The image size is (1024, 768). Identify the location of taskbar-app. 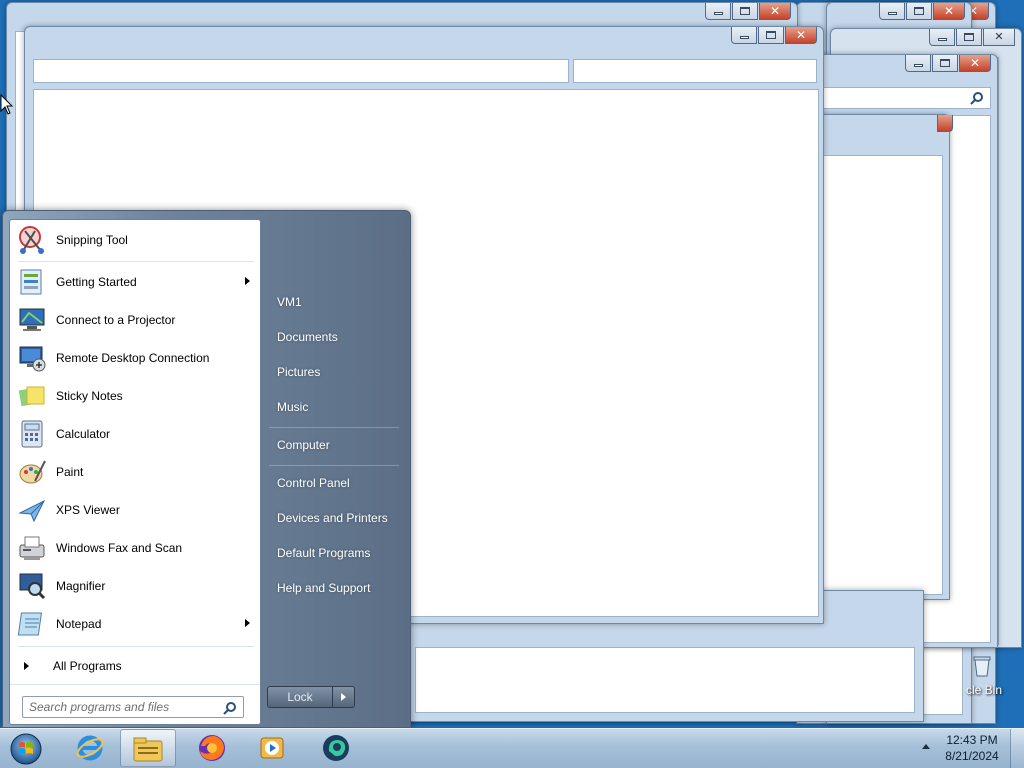
(336, 748).